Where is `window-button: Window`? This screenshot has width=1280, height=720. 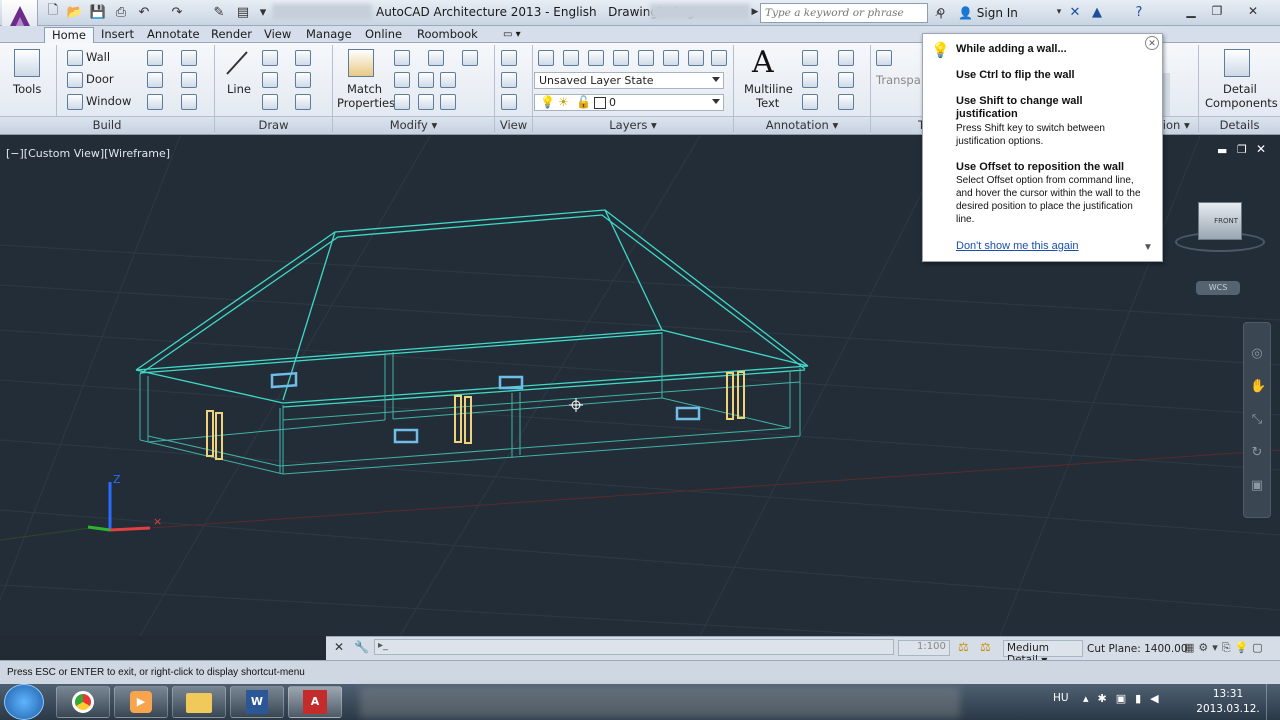
window-button: Window is located at coordinates (108, 101).